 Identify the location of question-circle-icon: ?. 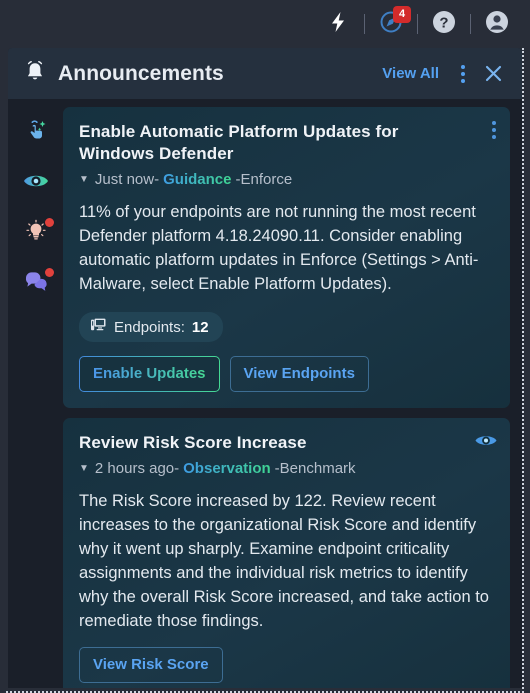
(444, 24).